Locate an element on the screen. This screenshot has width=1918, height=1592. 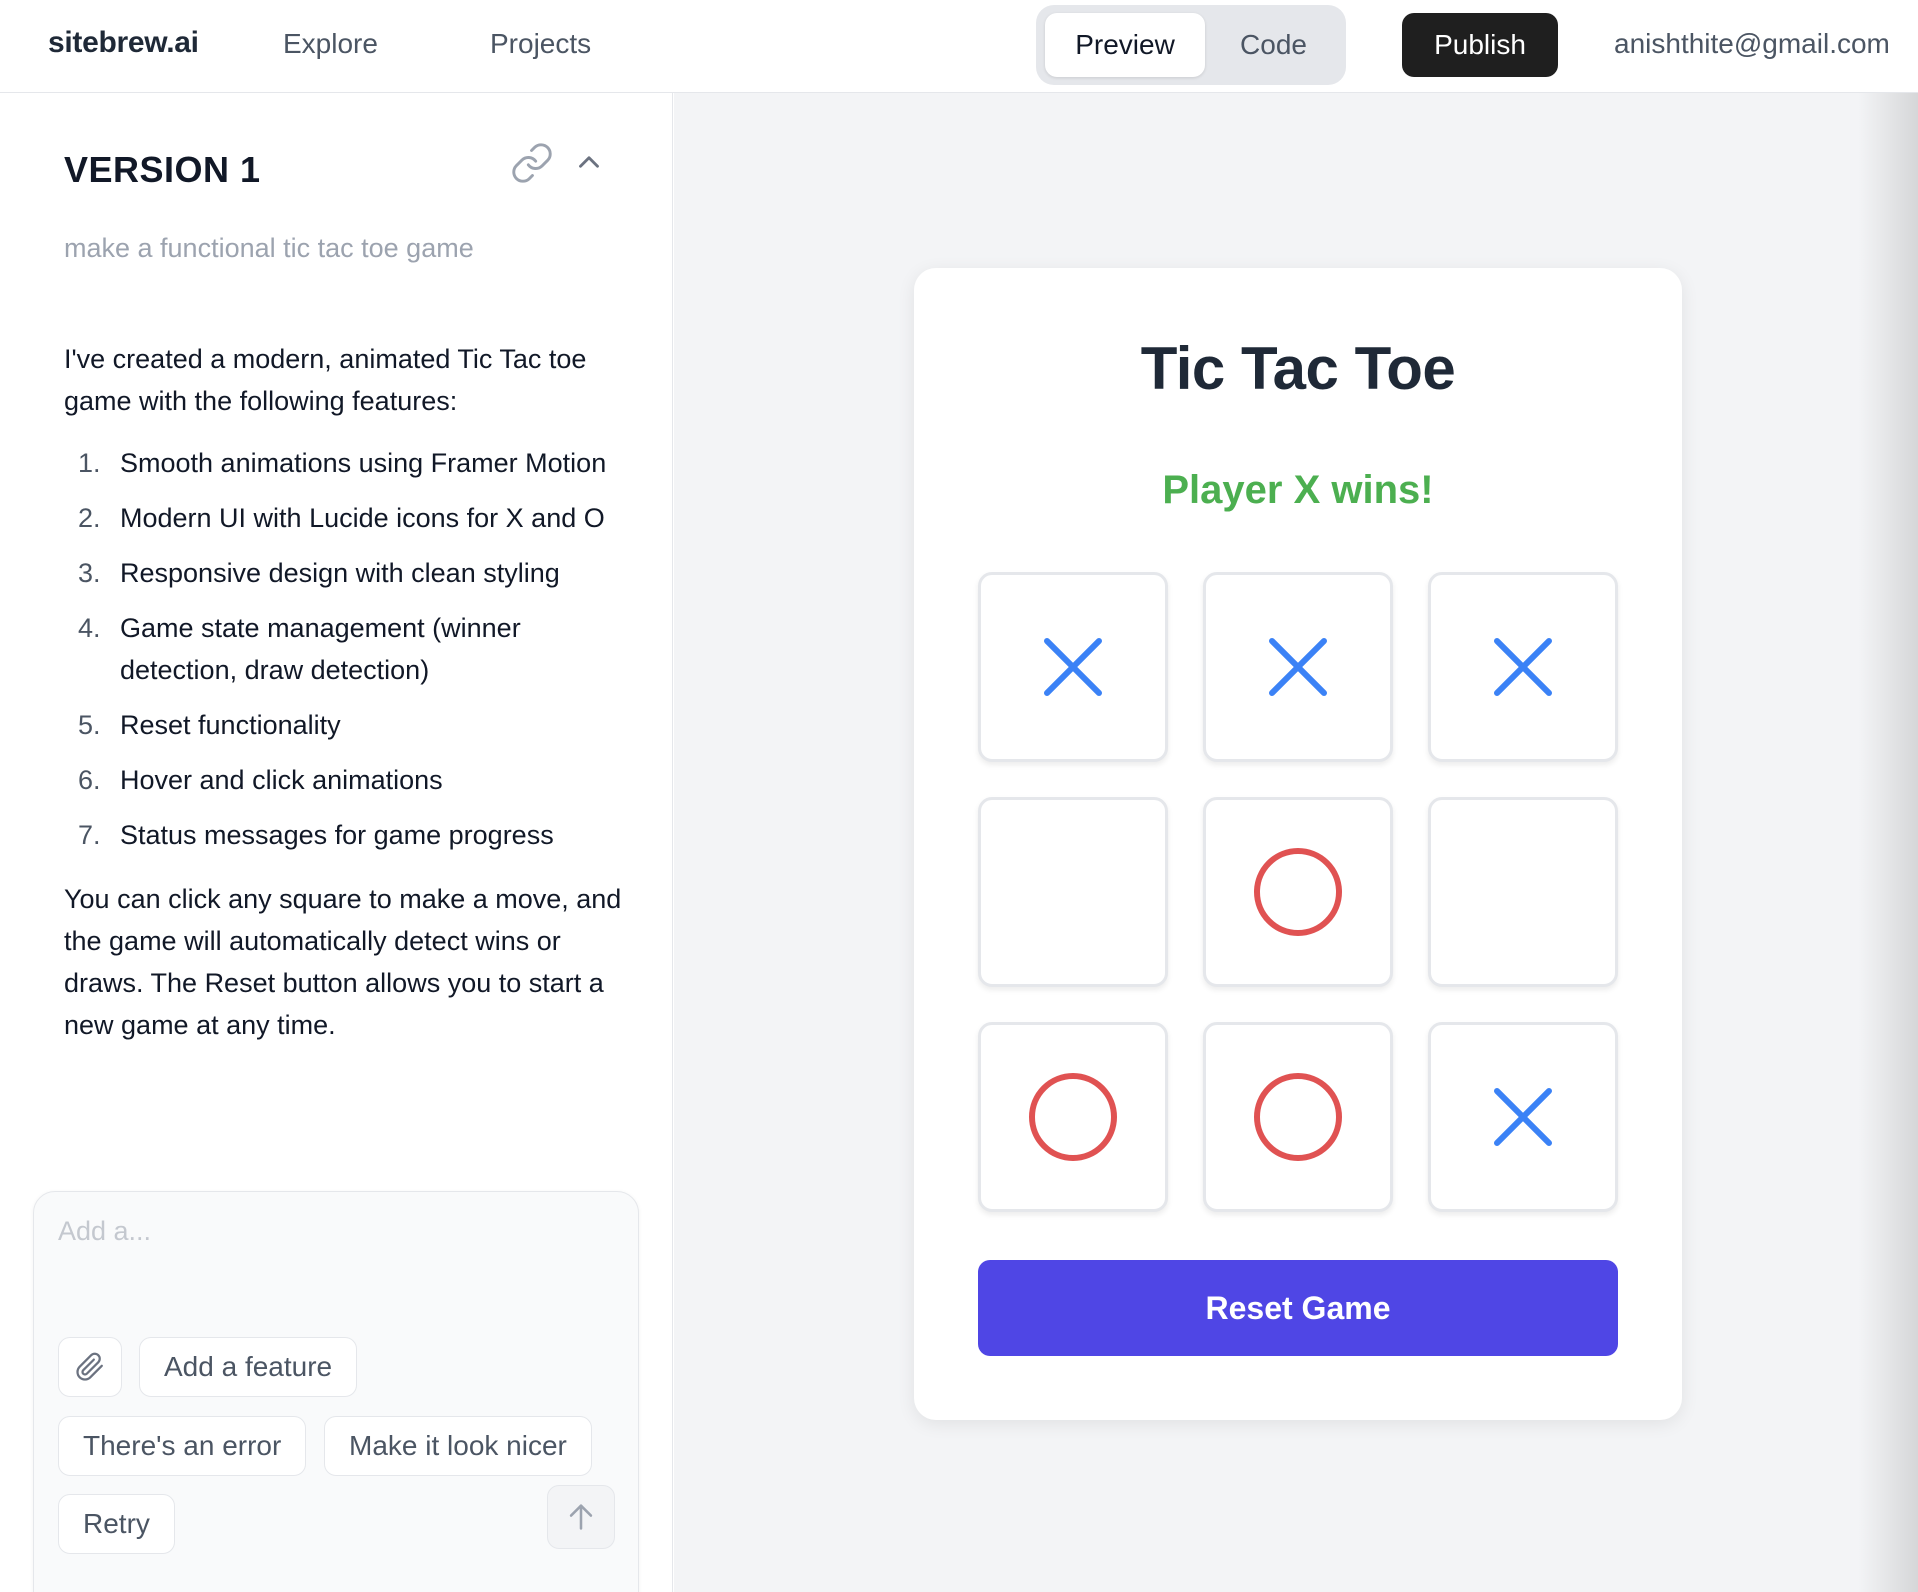
list-number: 7. is located at coordinates (89, 835).